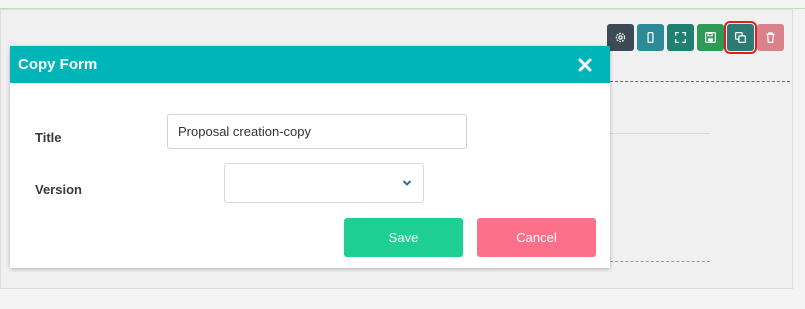  I want to click on fullscreen-button, so click(680, 37).